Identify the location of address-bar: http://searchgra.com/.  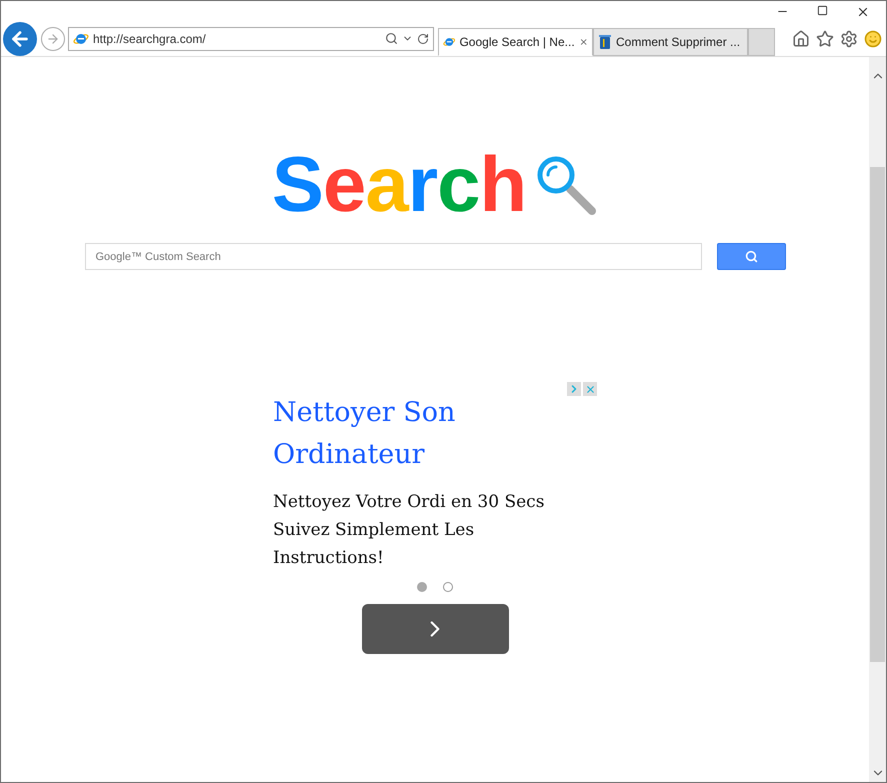
(251, 38).